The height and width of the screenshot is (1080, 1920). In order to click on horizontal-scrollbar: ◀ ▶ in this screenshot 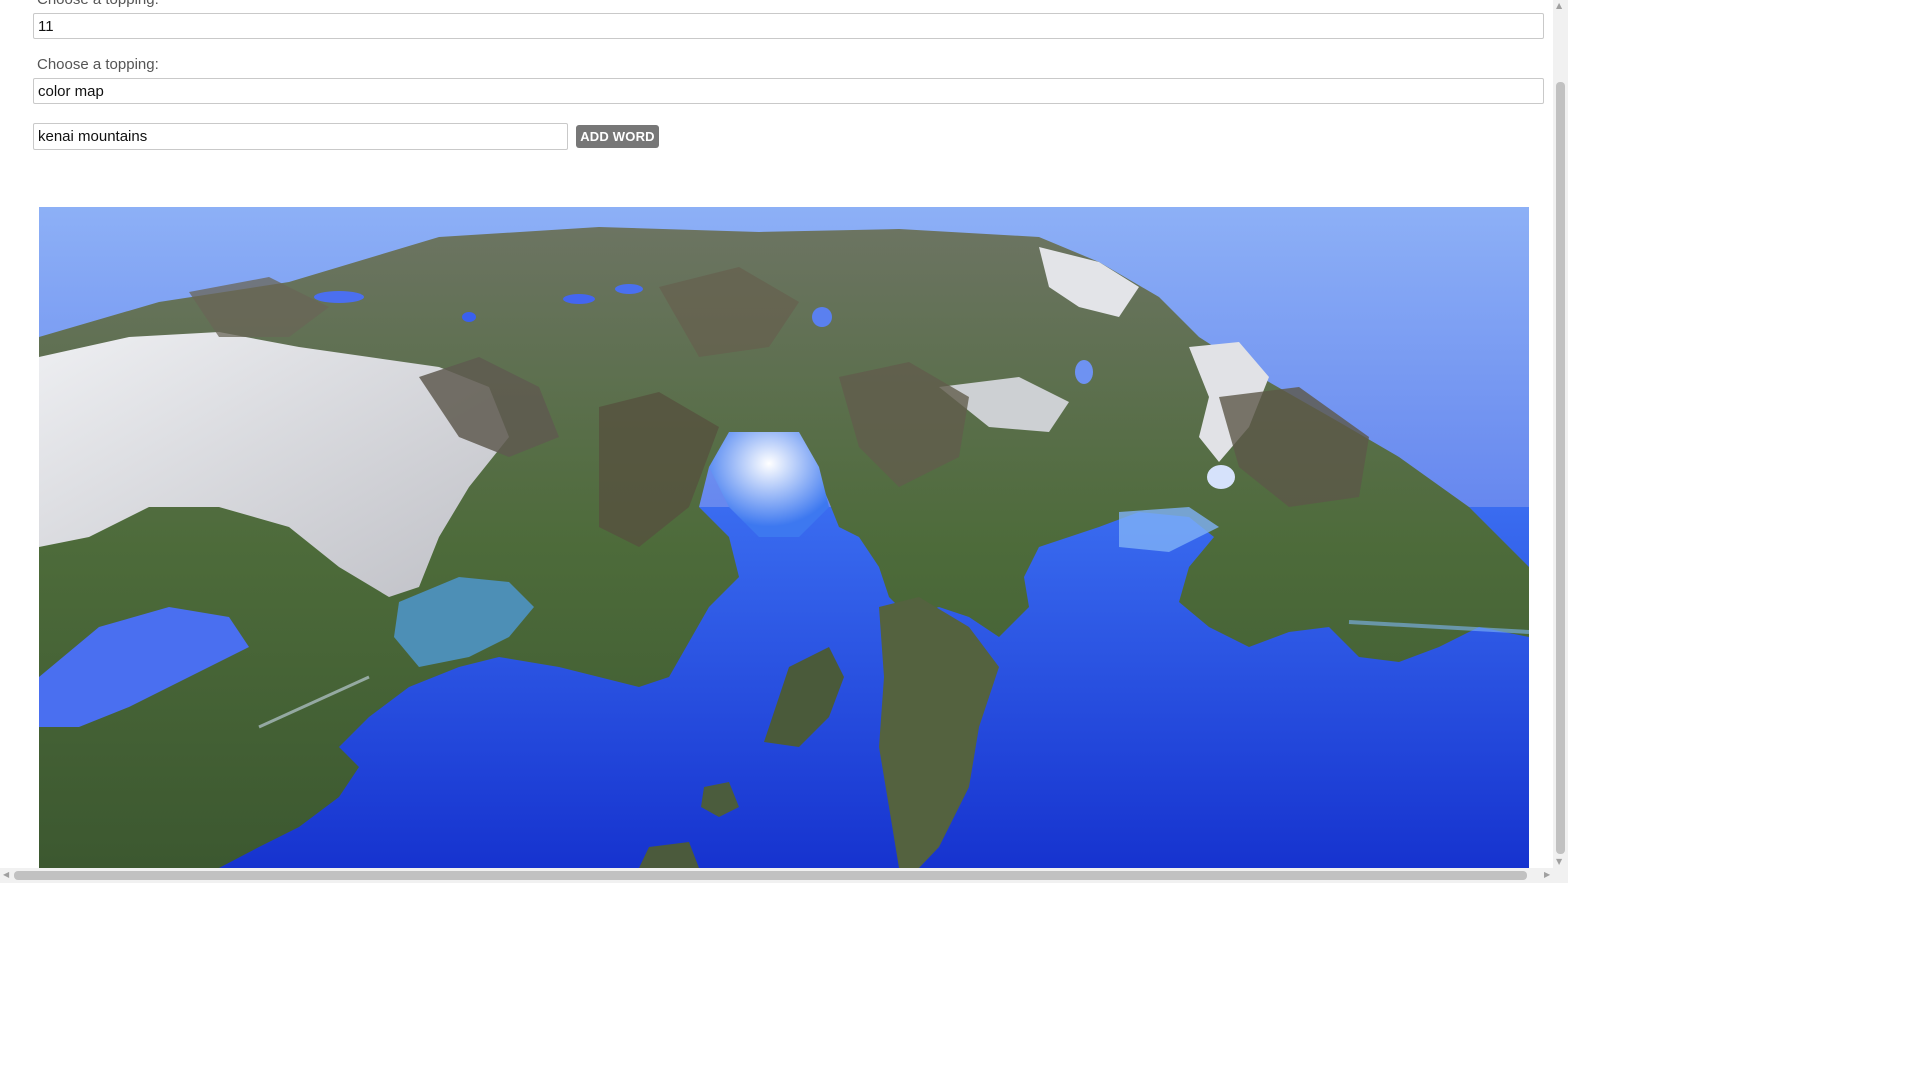, I will do `click(784, 875)`.